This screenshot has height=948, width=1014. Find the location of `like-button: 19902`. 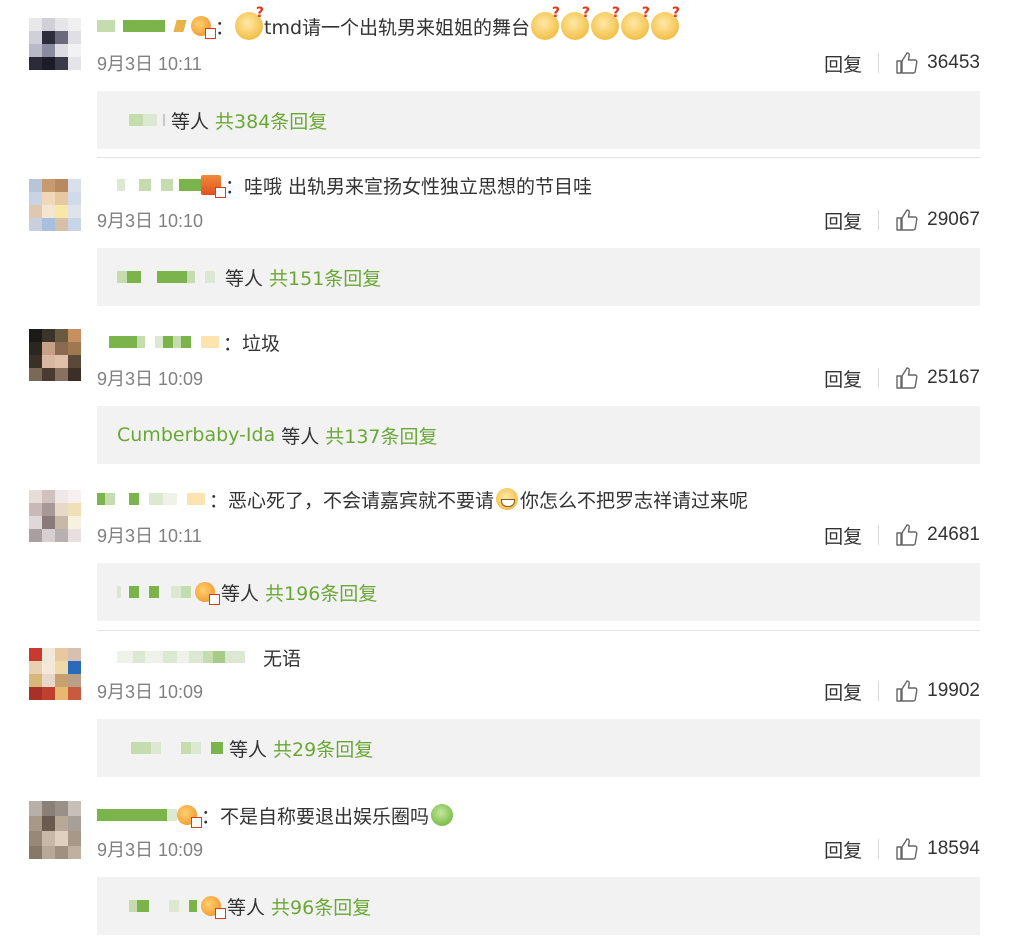

like-button: 19902 is located at coordinates (937, 691).